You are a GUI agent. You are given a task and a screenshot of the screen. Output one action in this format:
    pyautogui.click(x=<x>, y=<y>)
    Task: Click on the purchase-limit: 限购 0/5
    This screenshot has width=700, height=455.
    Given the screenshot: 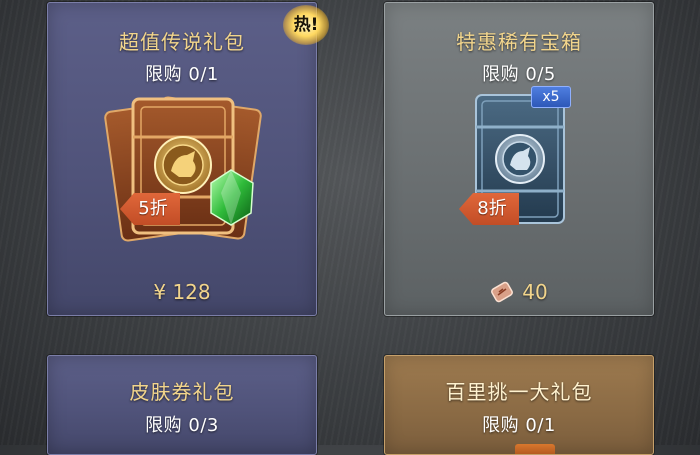 What is the action you would take?
    pyautogui.click(x=519, y=74)
    